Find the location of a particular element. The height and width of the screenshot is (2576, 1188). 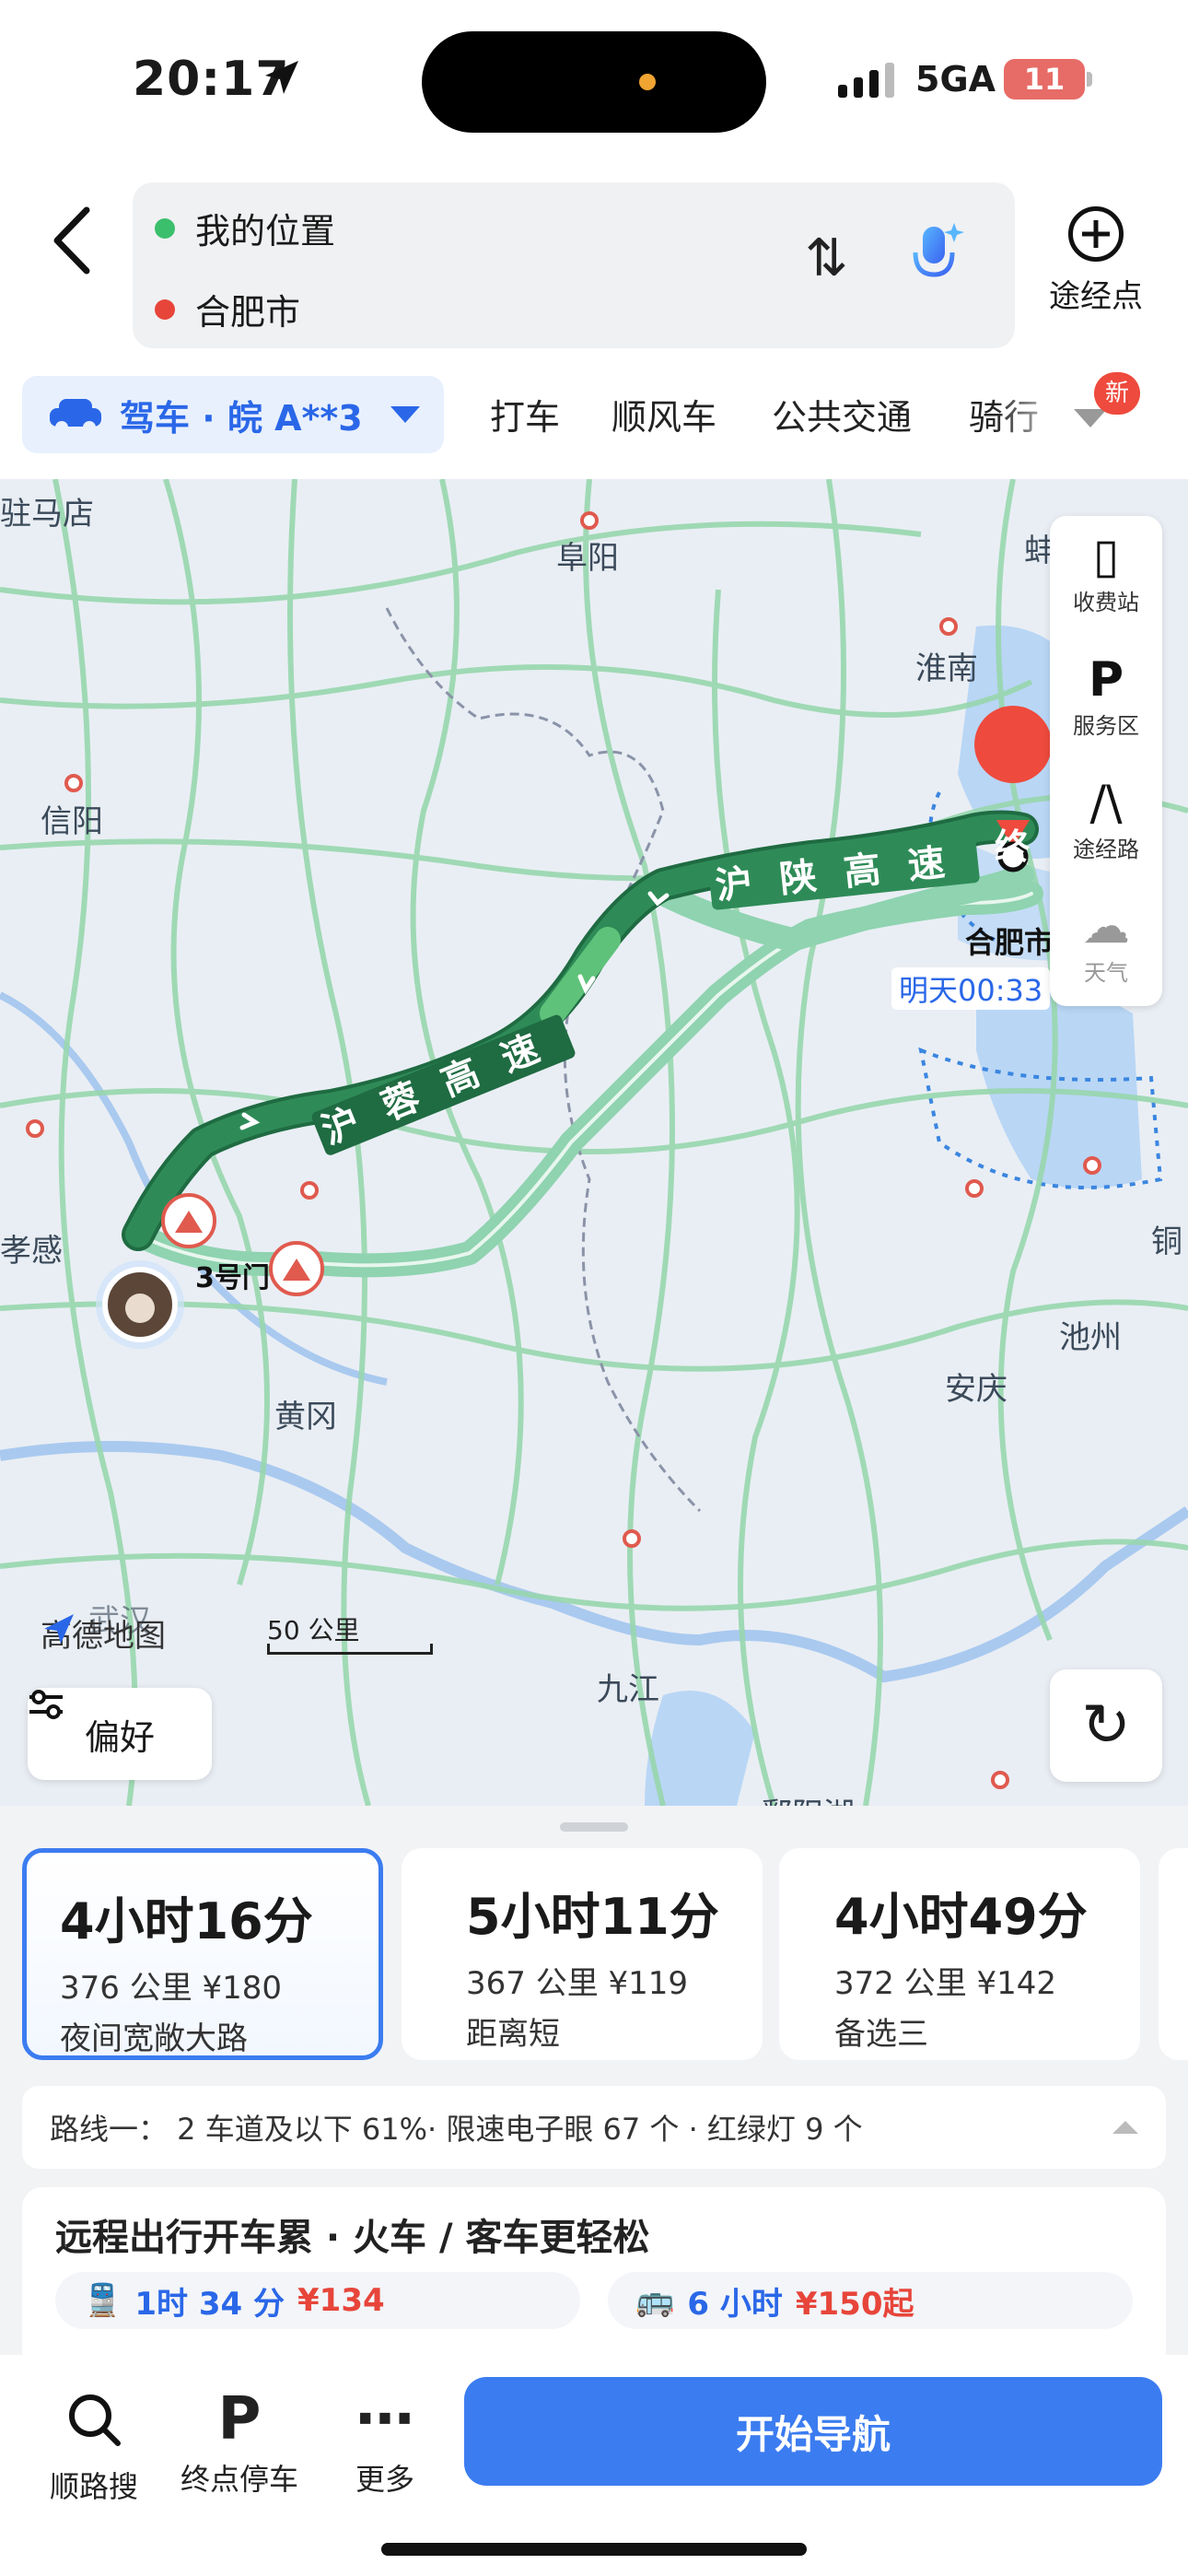

voice-assistant-icon is located at coordinates (935, 256).